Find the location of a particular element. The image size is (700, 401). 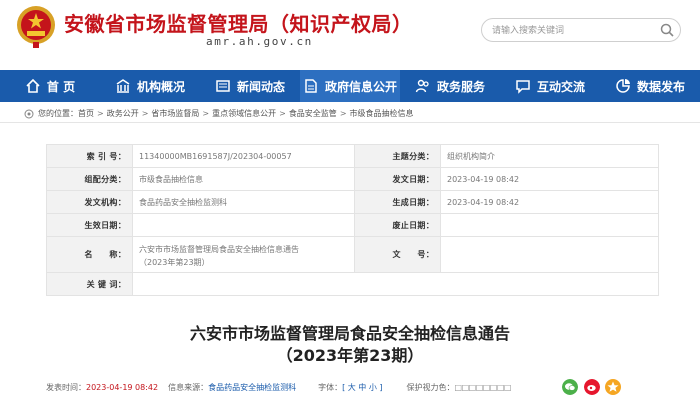

main-nav: 首 页 机构概况 新闻动态 政府信息公开 政务服务 互动交流 数据发布 is located at coordinates (350, 86).